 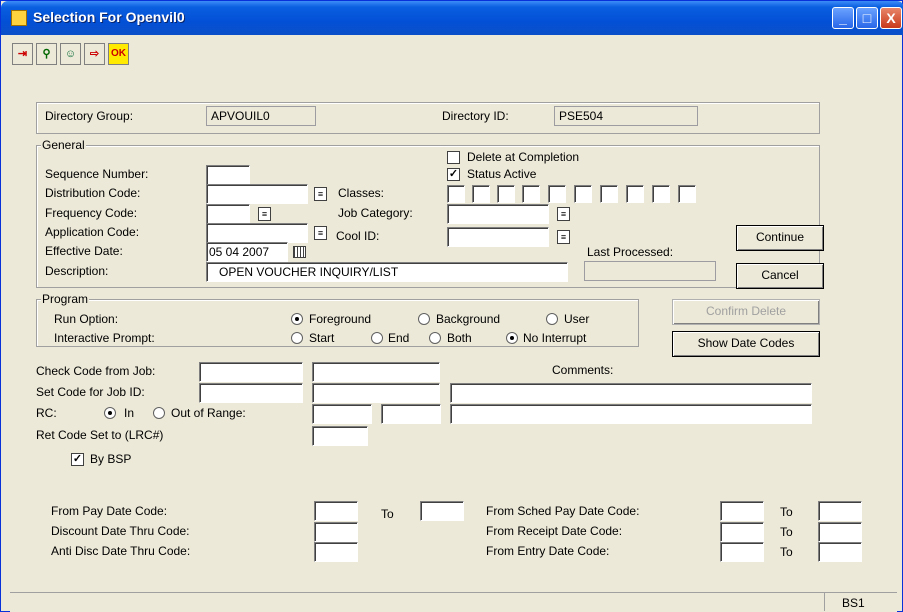 What do you see at coordinates (77, 271) in the screenshot?
I see `description-label: Description:` at bounding box center [77, 271].